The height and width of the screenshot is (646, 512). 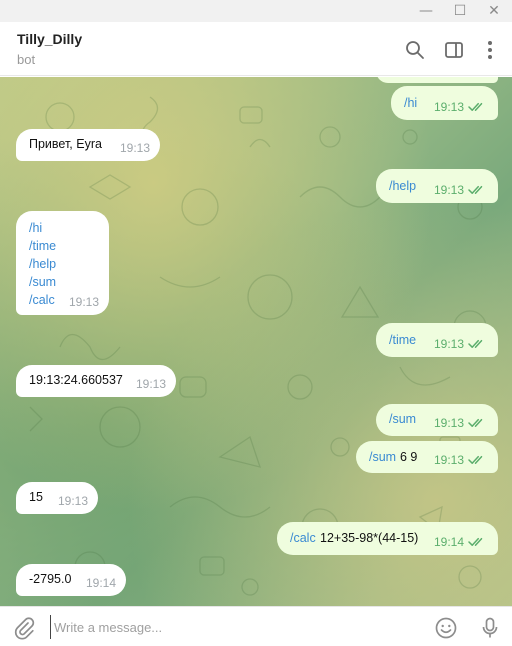 What do you see at coordinates (460, 11) in the screenshot?
I see `maximize-button: ☐` at bounding box center [460, 11].